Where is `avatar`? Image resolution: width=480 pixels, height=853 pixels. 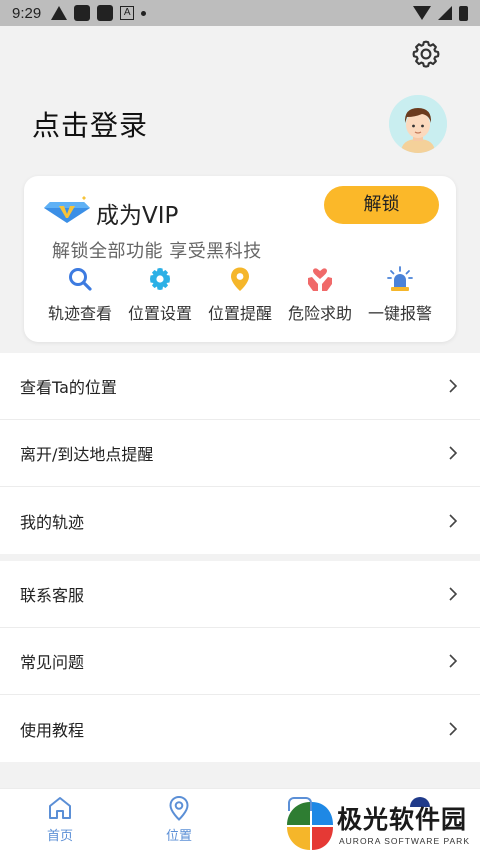
avatar is located at coordinates (418, 124).